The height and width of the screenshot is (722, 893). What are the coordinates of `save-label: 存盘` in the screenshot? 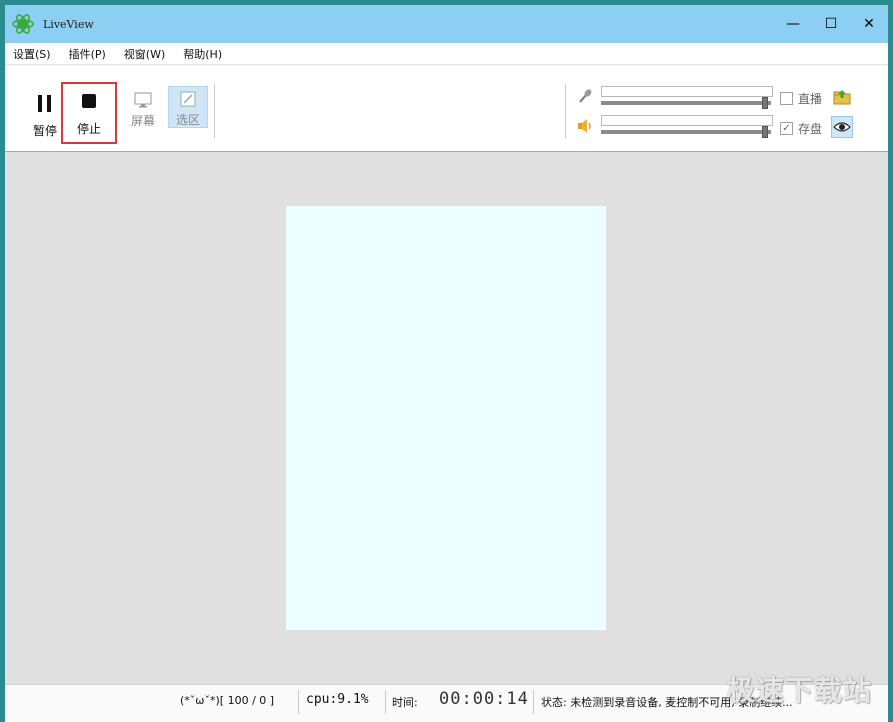 It's located at (810, 129).